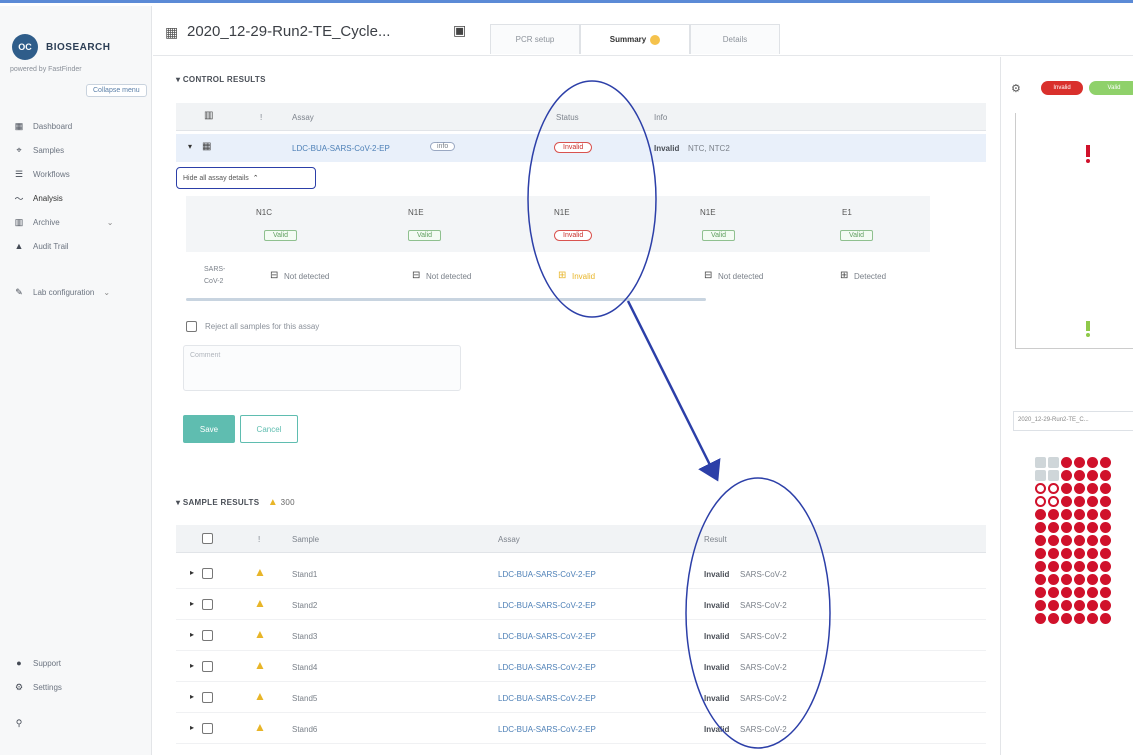  Describe the element at coordinates (535, 39) in the screenshot. I see `tab-pcr-setup: PCR setup` at that location.